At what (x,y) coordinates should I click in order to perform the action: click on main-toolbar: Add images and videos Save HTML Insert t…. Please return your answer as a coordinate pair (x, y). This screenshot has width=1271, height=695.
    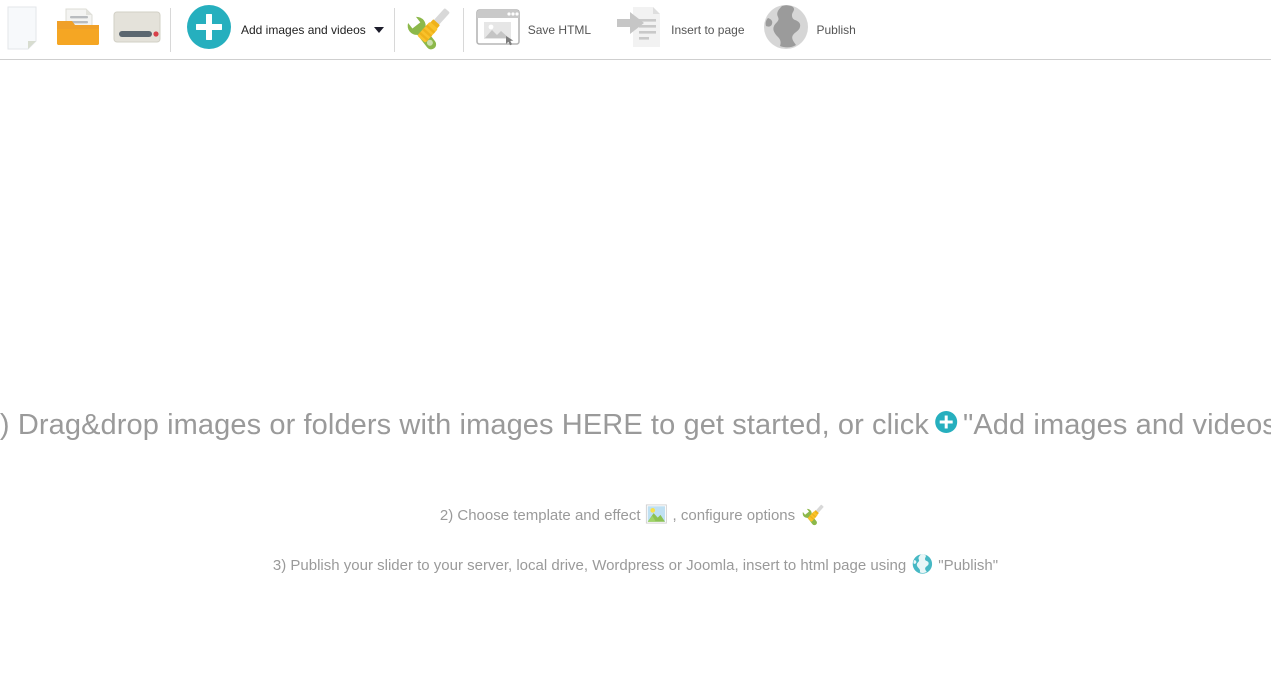
    Looking at the image, I should click on (635, 30).